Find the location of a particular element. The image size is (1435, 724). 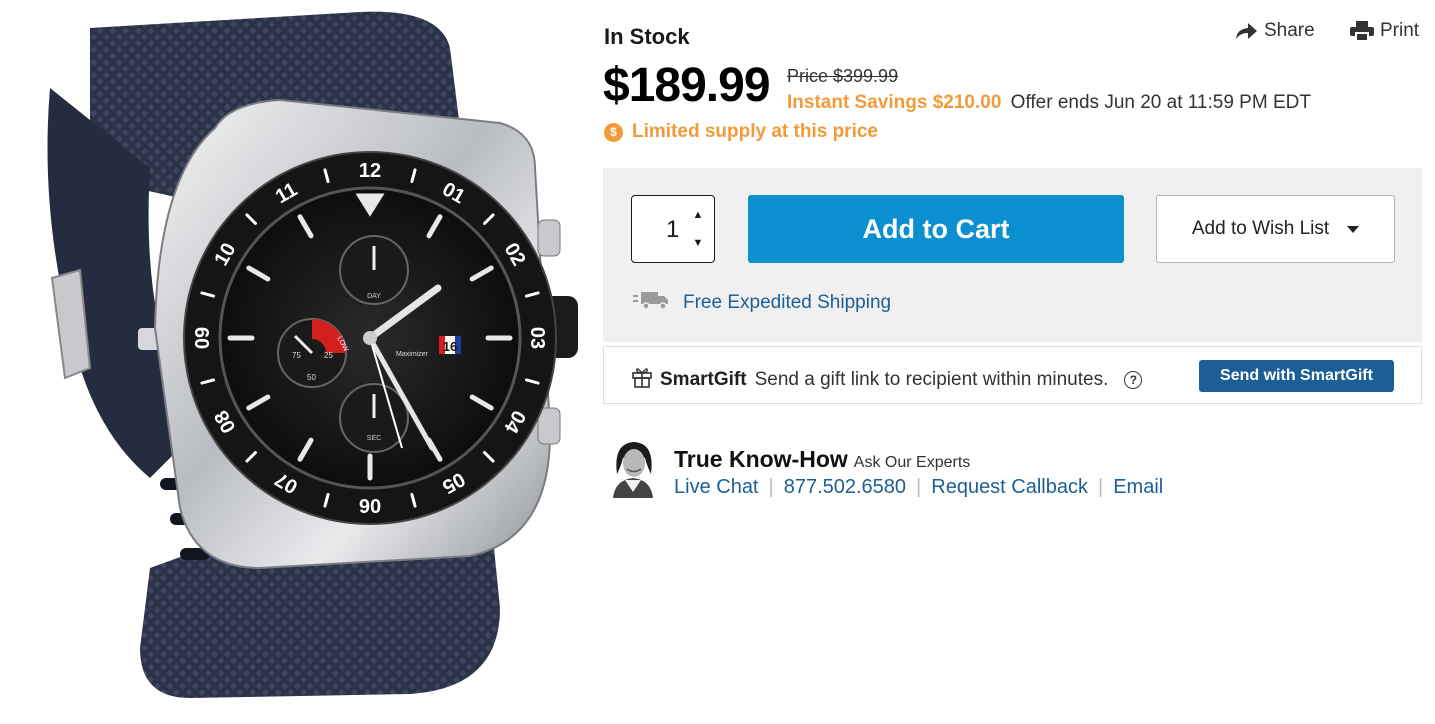

free-shipping-link: Free Expedited Shipping is located at coordinates (762, 303).